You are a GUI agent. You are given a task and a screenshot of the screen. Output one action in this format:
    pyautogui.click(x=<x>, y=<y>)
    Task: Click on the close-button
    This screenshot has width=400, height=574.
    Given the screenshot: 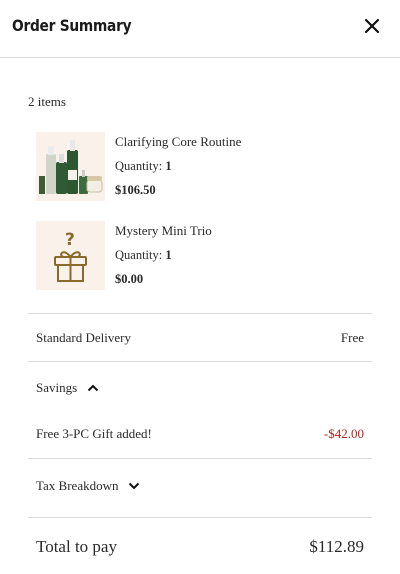 What is the action you would take?
    pyautogui.click(x=372, y=26)
    